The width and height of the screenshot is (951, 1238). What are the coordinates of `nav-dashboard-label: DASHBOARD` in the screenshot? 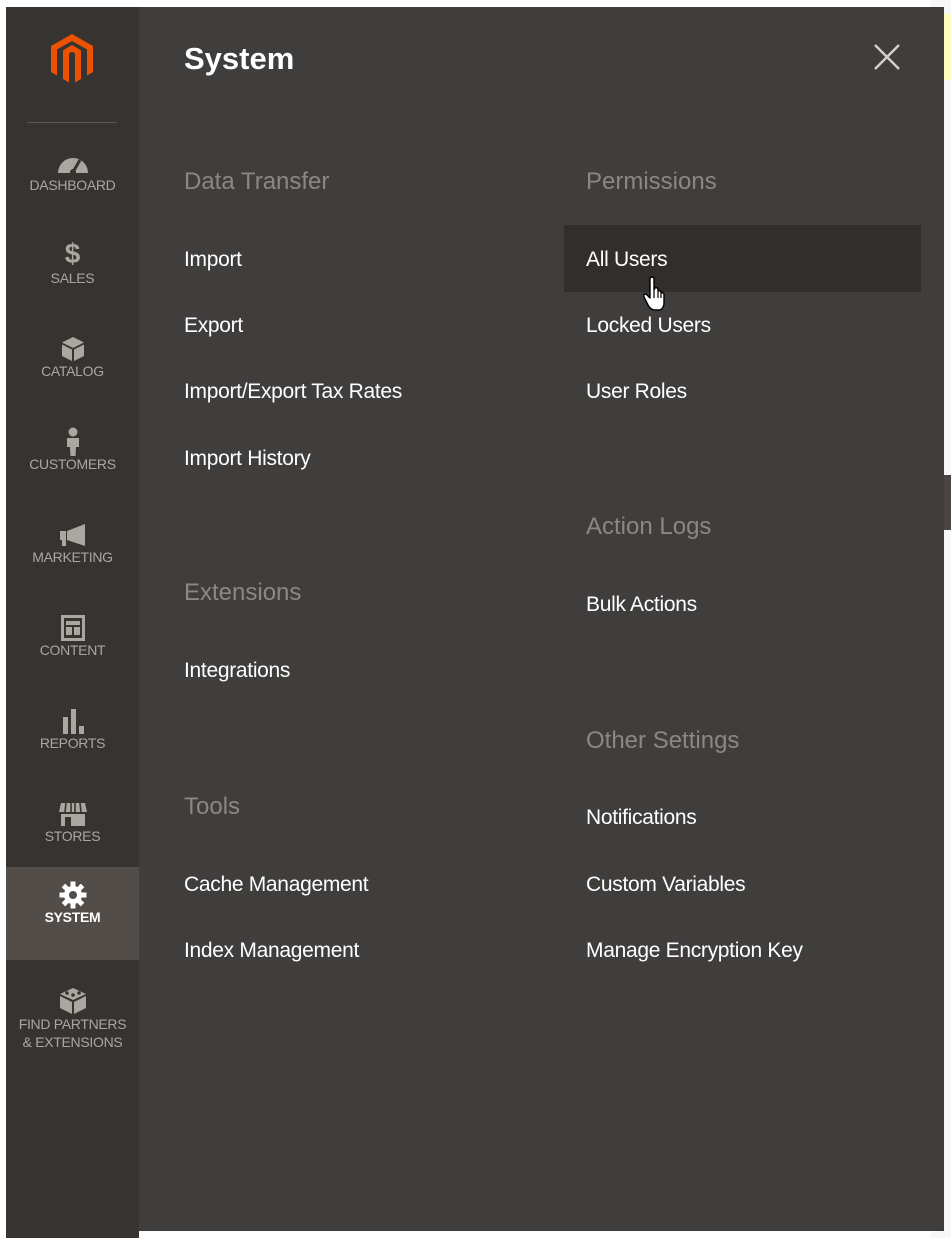 It's located at (72, 185).